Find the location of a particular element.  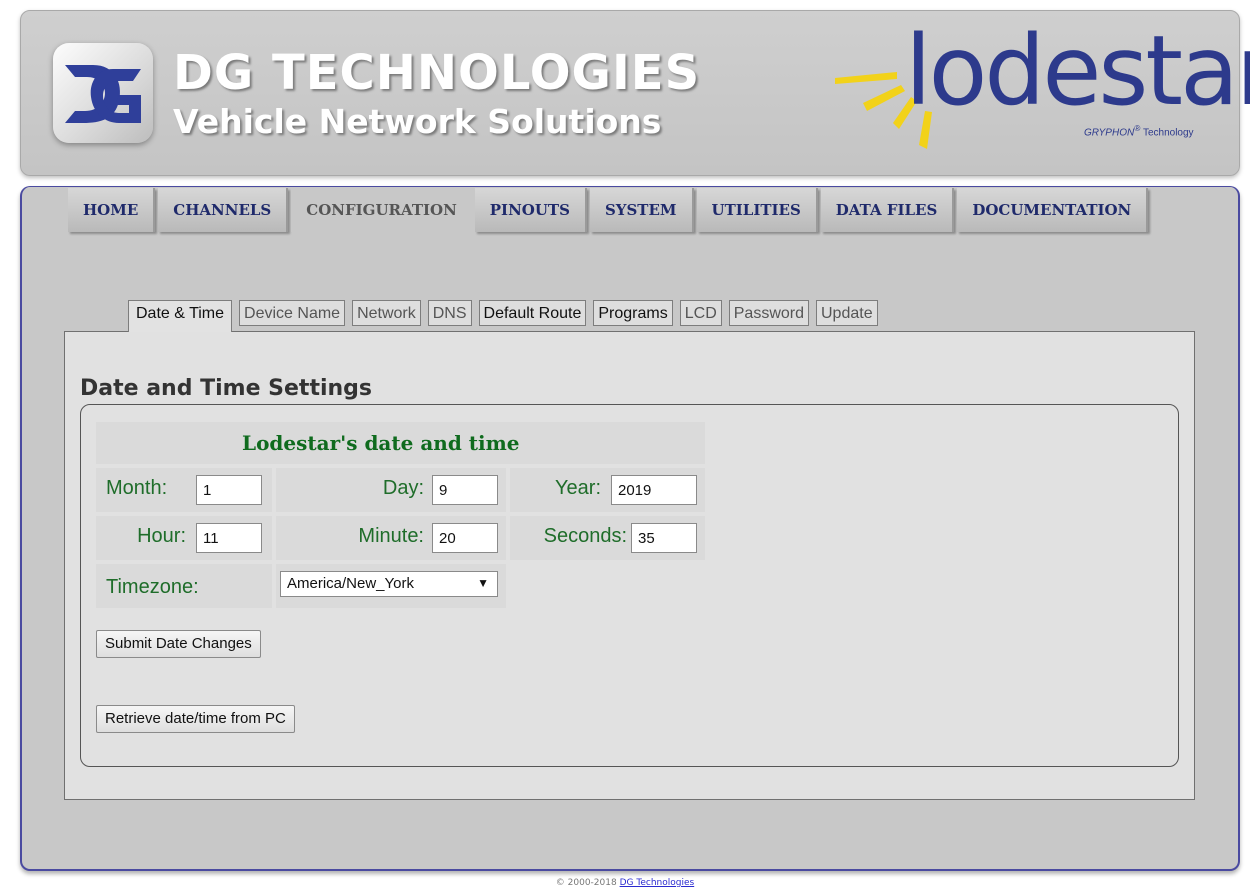

nav-tab-configuration: CONFIGURATION is located at coordinates (381, 210).